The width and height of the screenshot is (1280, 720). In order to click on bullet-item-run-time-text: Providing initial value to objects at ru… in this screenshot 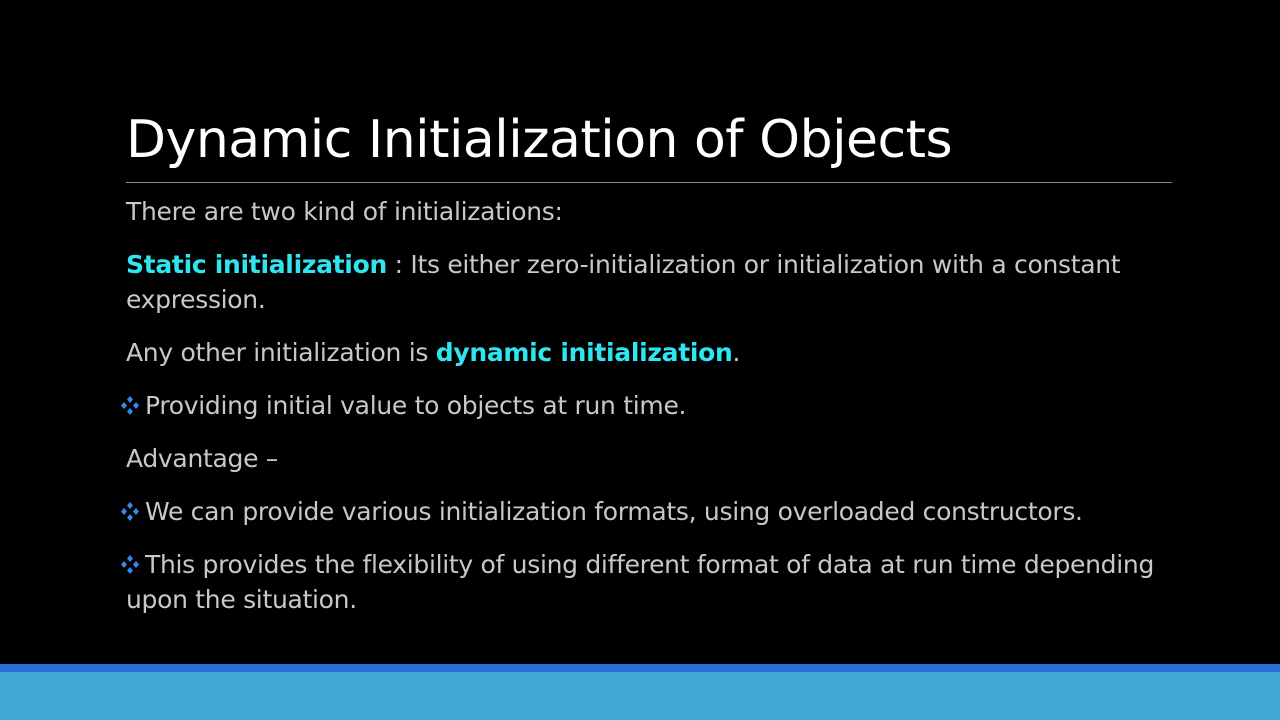, I will do `click(416, 405)`.